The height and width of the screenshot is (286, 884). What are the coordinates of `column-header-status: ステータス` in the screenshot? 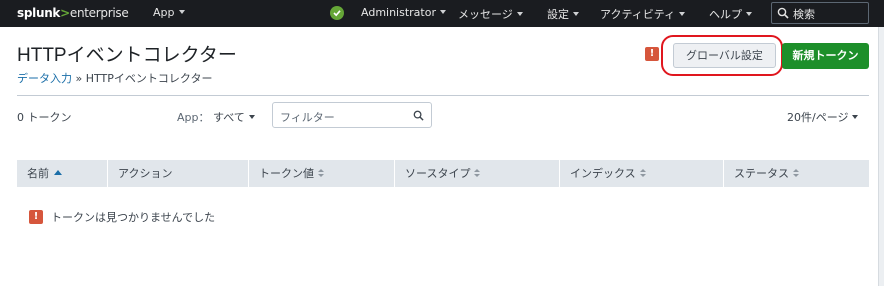 It's located at (796, 173).